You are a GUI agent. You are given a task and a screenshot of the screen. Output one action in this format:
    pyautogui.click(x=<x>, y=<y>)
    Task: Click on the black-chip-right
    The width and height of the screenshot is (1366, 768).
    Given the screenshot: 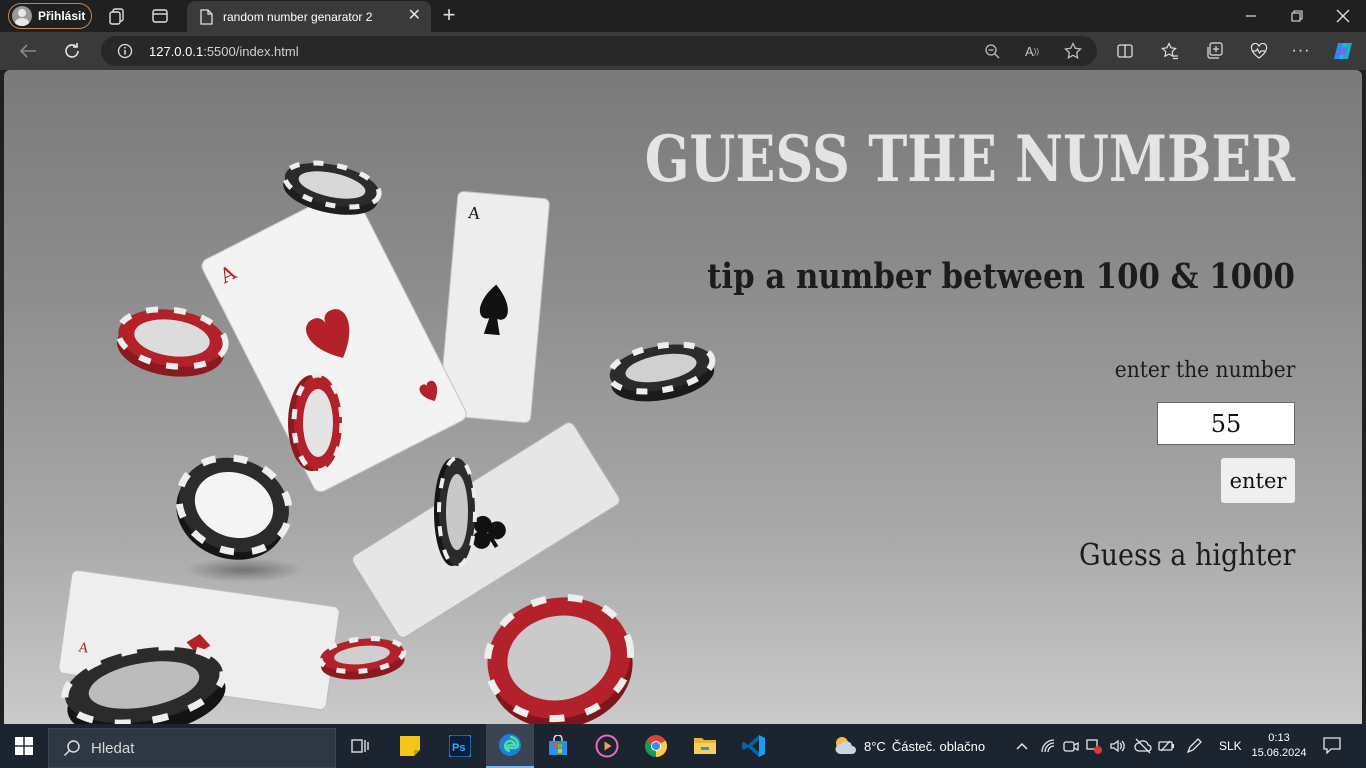 What is the action you would take?
    pyautogui.click(x=661, y=371)
    